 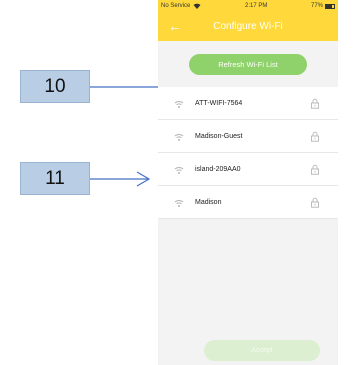 What do you see at coordinates (175, 26) in the screenshot?
I see `back-arrow-icon: ←` at bounding box center [175, 26].